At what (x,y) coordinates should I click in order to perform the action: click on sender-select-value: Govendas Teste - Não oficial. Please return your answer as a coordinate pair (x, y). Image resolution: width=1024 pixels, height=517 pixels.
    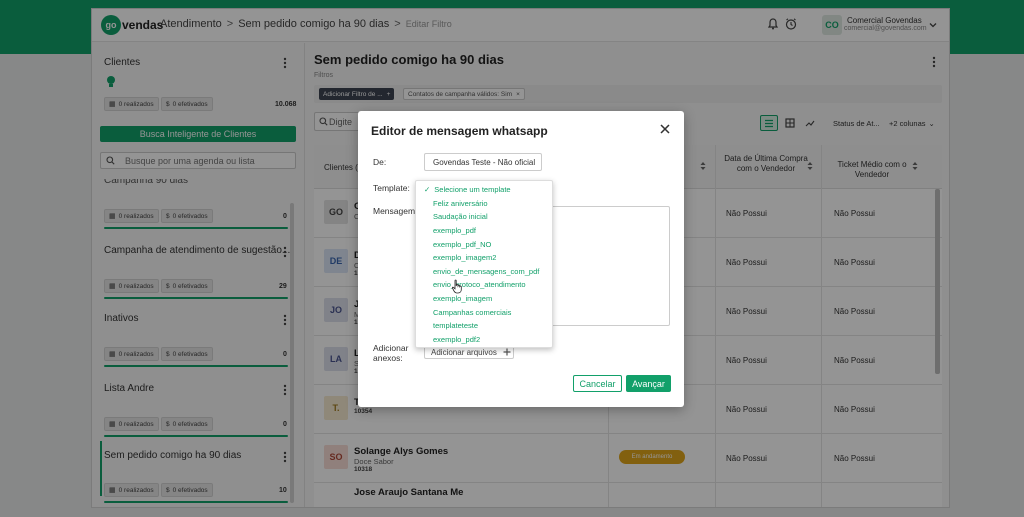
    Looking at the image, I should click on (484, 162).